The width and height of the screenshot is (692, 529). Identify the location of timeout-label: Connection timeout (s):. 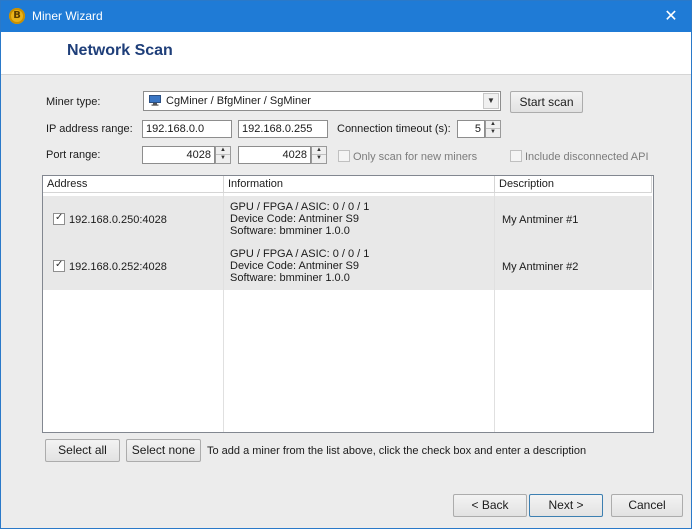
(394, 129).